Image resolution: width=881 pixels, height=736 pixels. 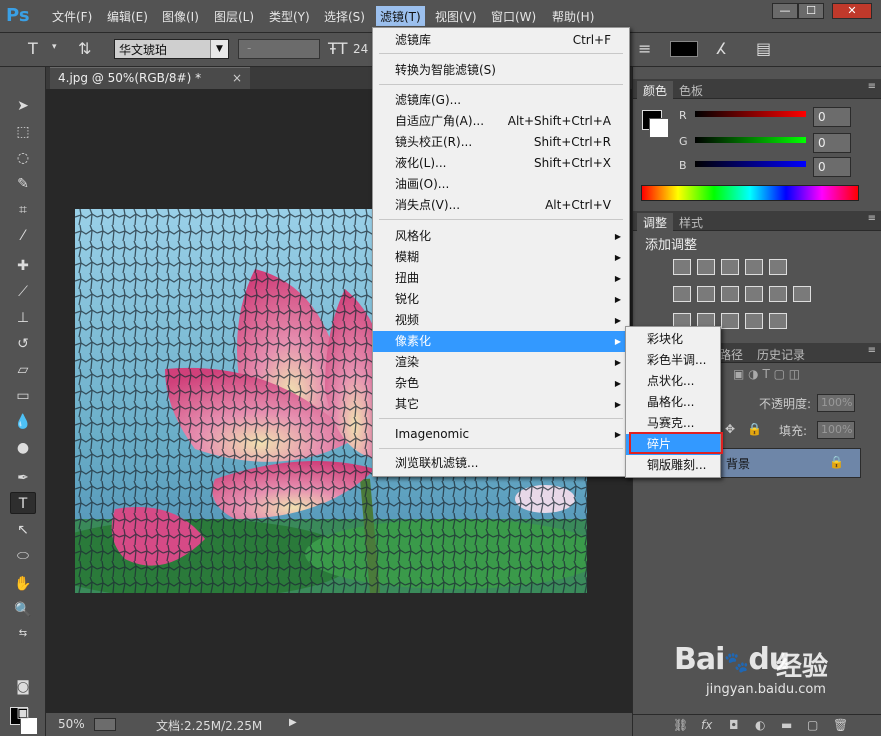 I want to click on screen-mode-icon: ▣, so click(x=23, y=713).